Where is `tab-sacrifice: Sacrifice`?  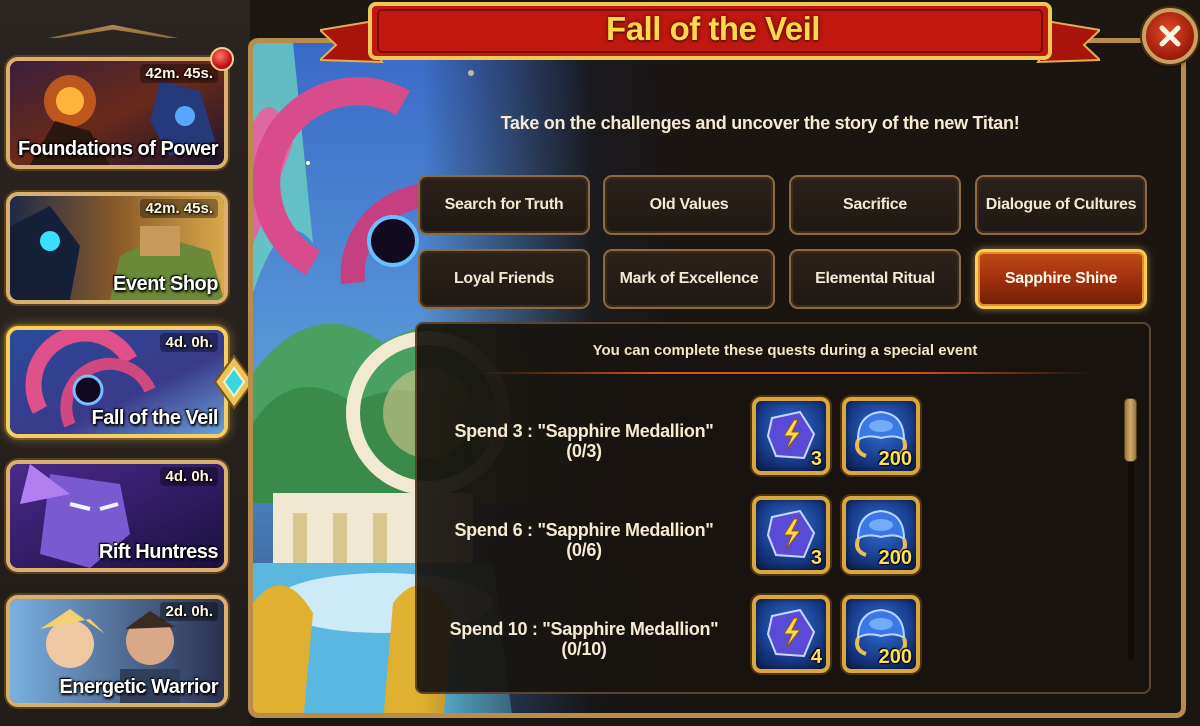
tab-sacrifice: Sacrifice is located at coordinates (875, 205).